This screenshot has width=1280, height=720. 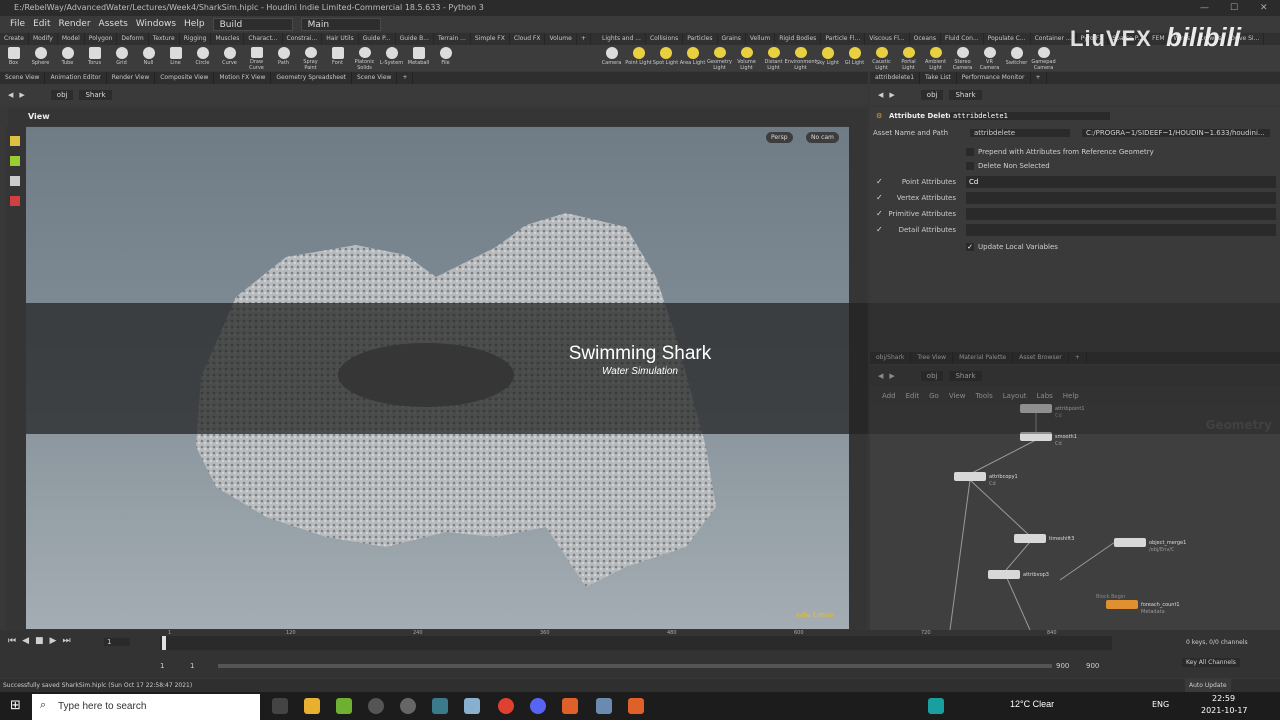 I want to click on obs-icon, so click(x=376, y=706).